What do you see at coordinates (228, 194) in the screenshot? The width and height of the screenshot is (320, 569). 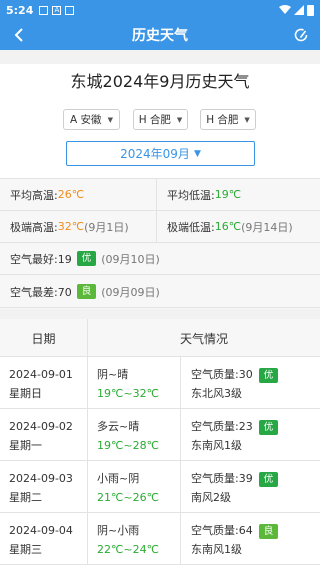 I see `avg-low-value: 19℃` at bounding box center [228, 194].